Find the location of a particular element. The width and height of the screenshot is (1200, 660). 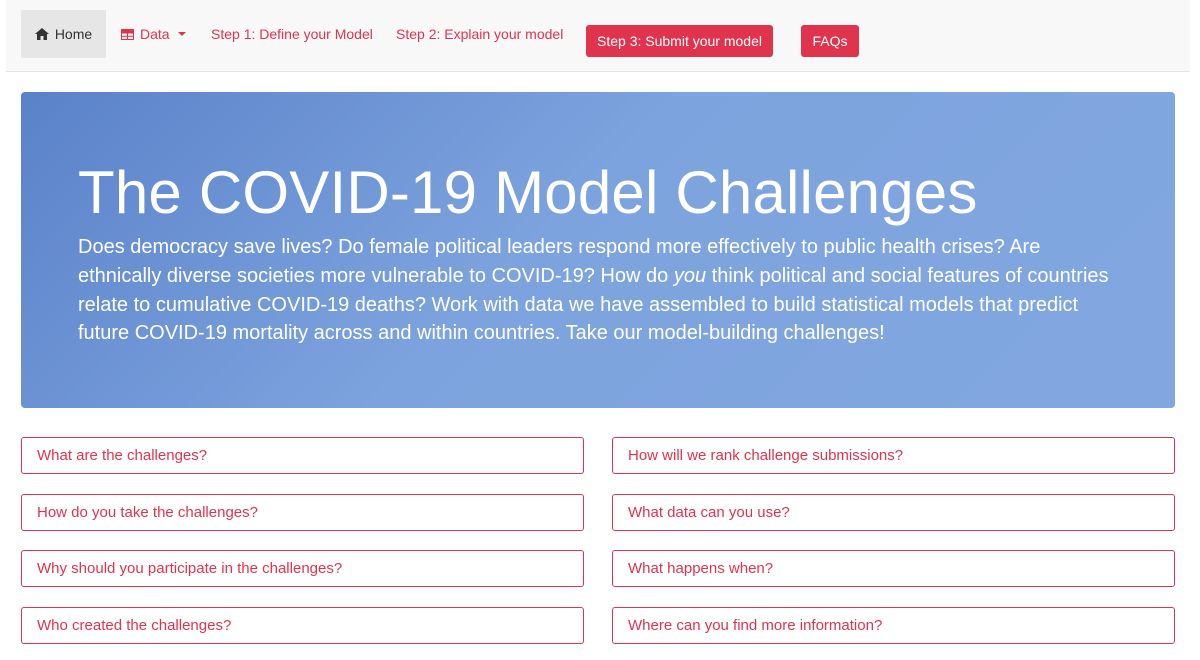

page-title: The COVID-19 Model Challenges is located at coordinates (528, 192).